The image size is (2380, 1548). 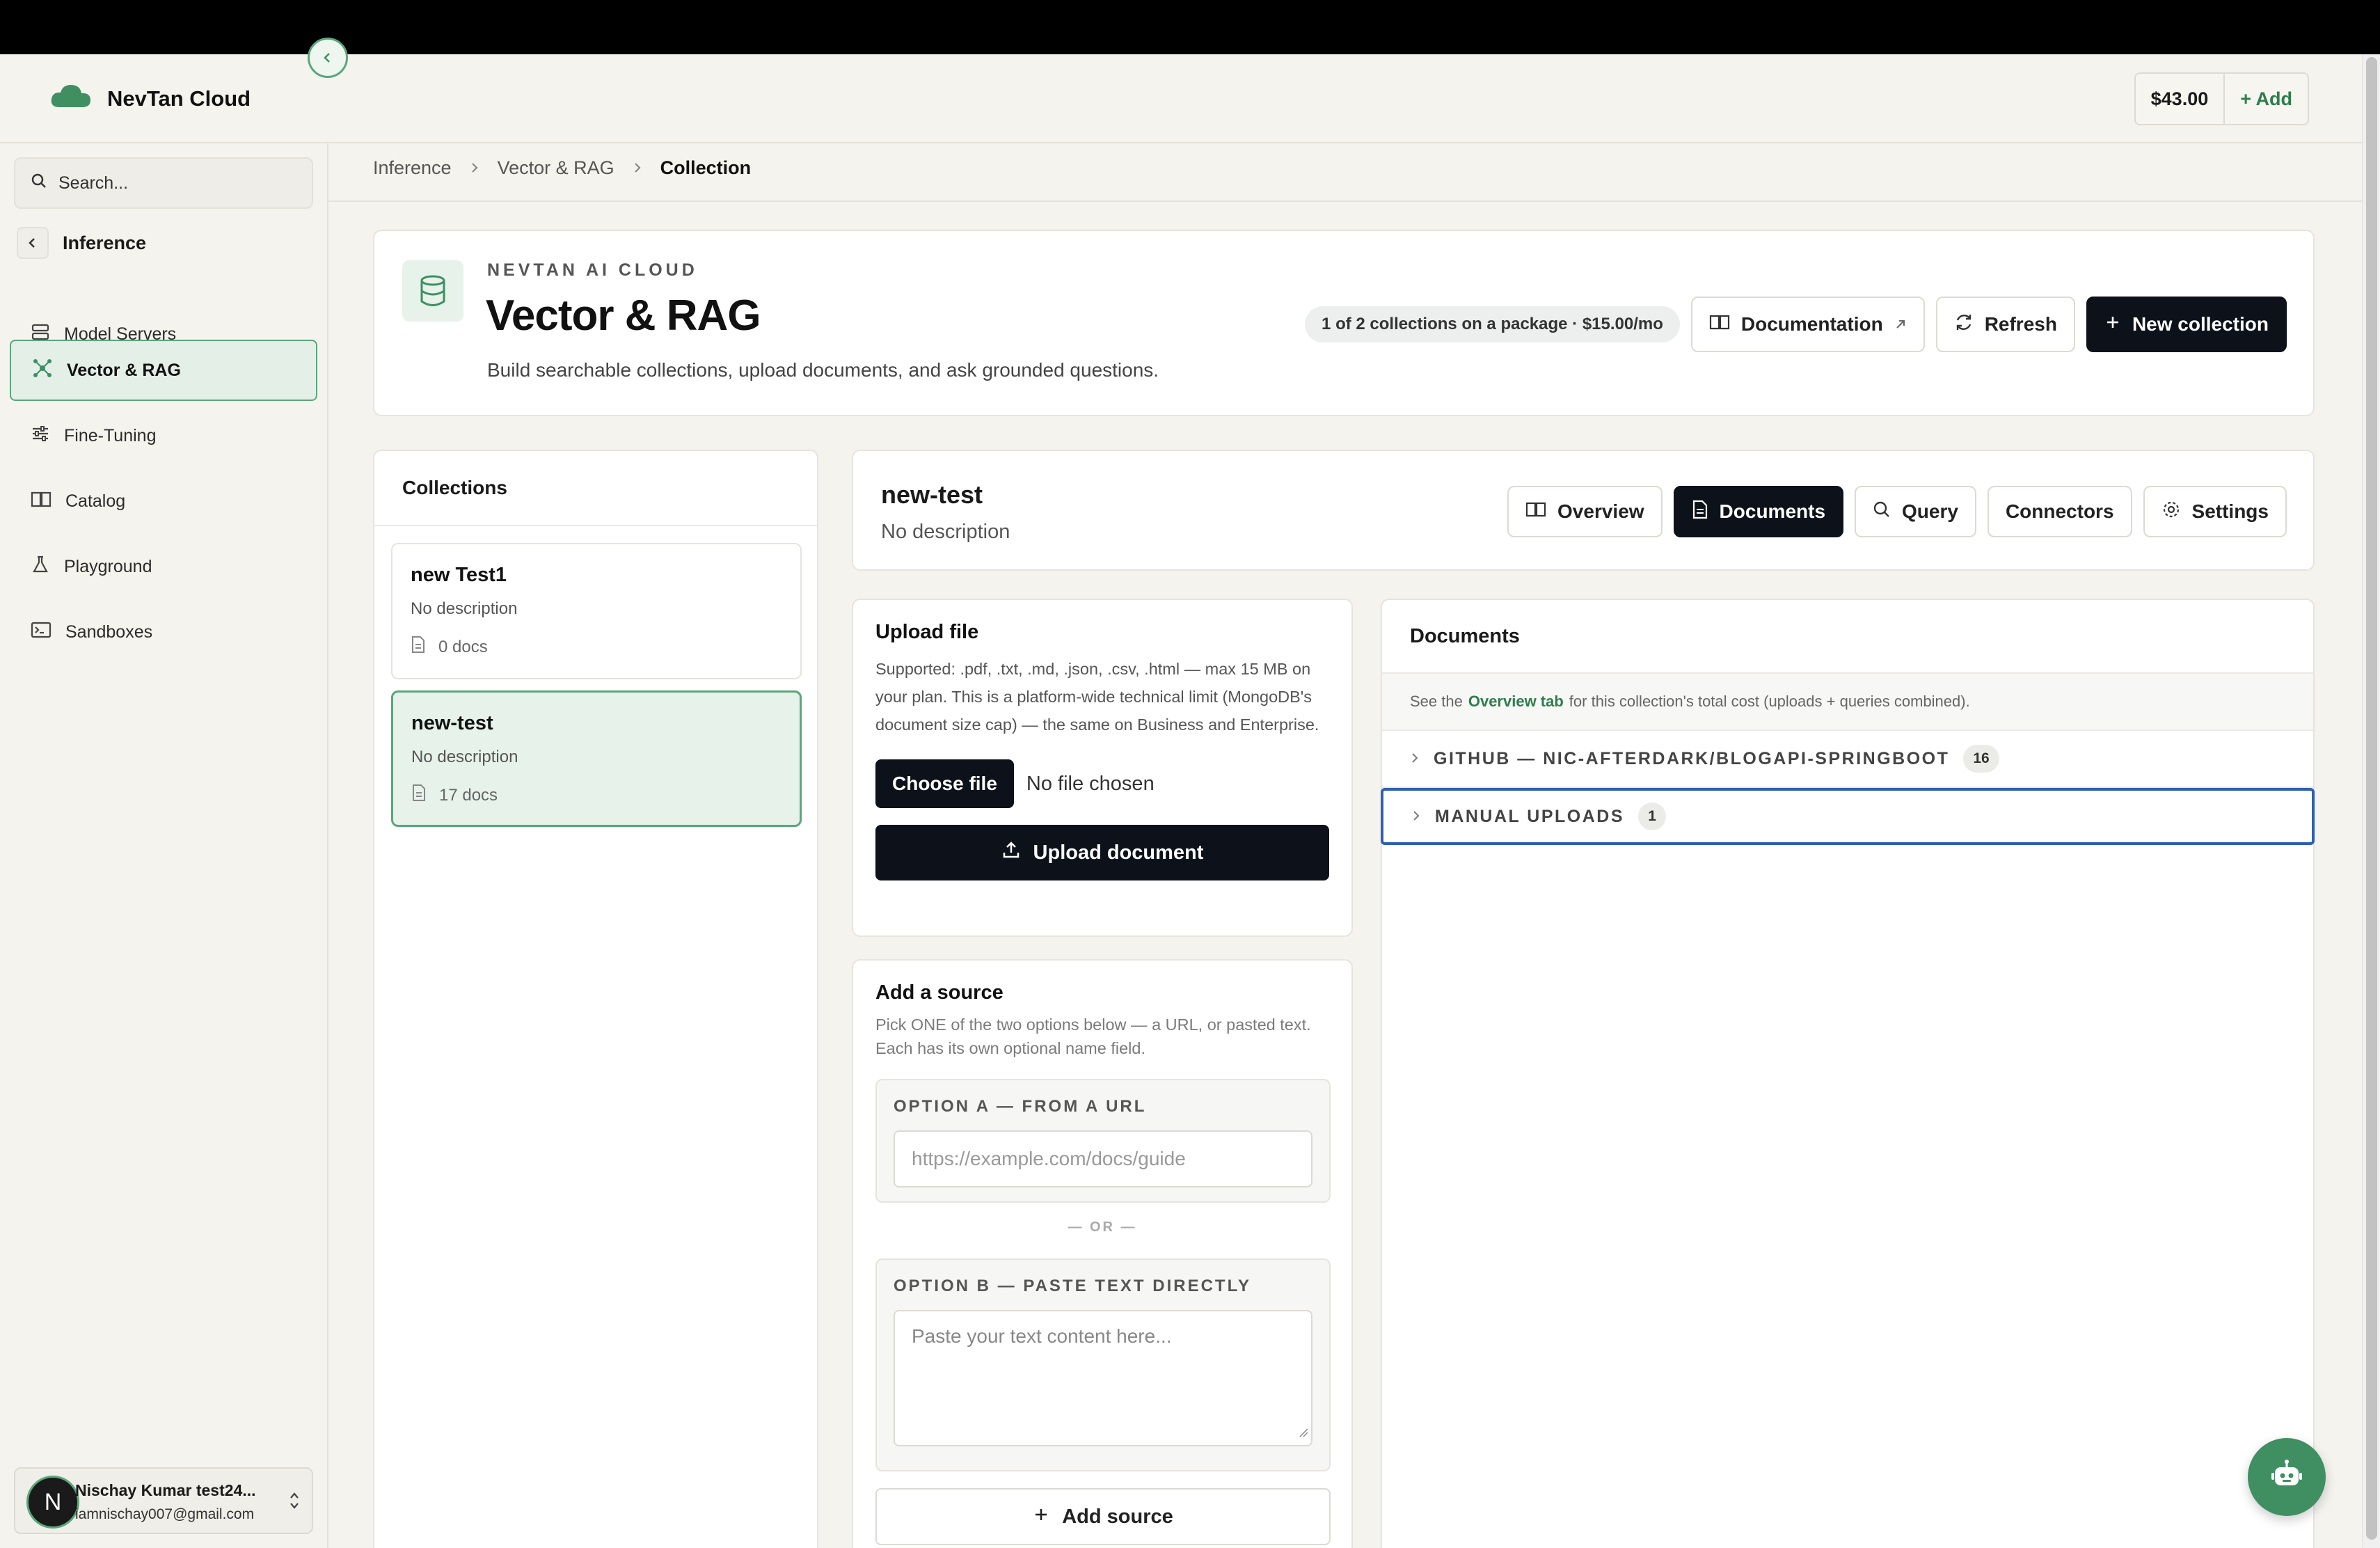 What do you see at coordinates (41, 632) in the screenshot?
I see `terminal-icon` at bounding box center [41, 632].